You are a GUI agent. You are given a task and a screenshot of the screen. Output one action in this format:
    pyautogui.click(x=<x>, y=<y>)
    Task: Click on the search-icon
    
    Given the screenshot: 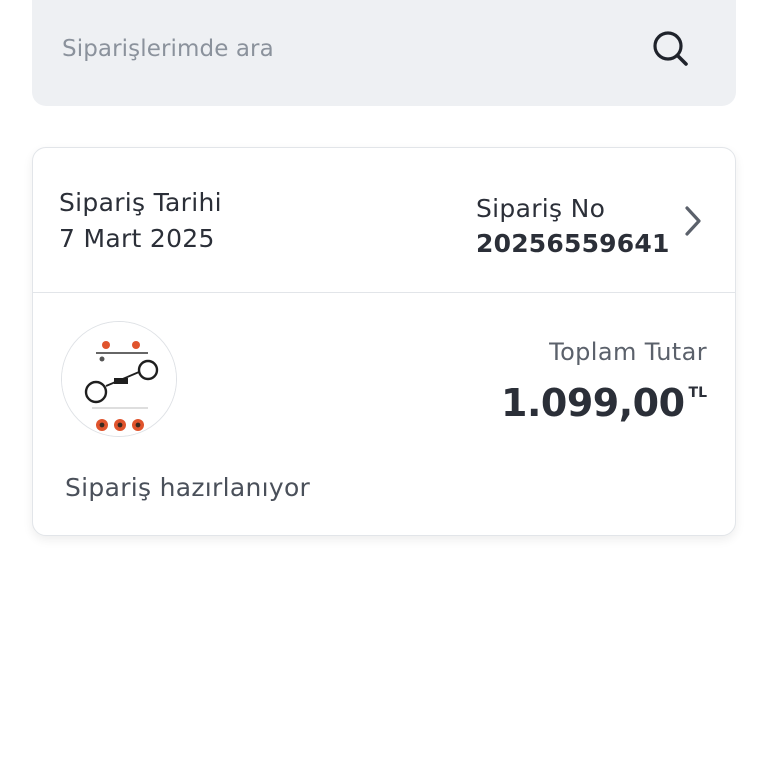 What is the action you would take?
    pyautogui.click(x=671, y=49)
    